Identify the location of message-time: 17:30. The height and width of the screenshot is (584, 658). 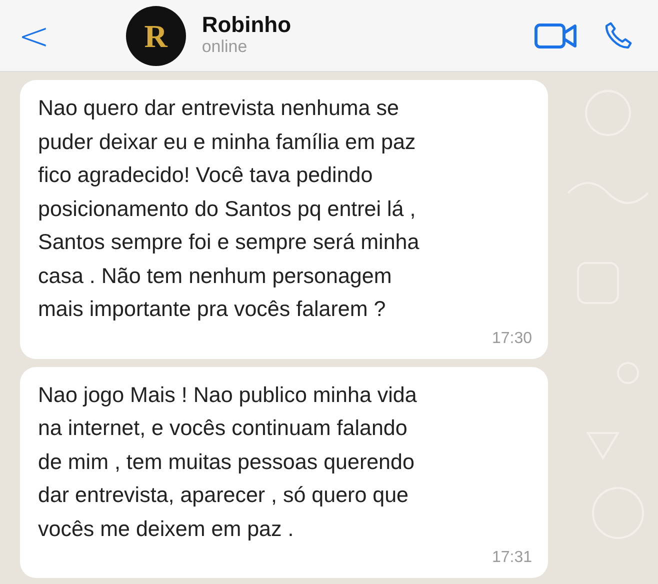
(512, 338).